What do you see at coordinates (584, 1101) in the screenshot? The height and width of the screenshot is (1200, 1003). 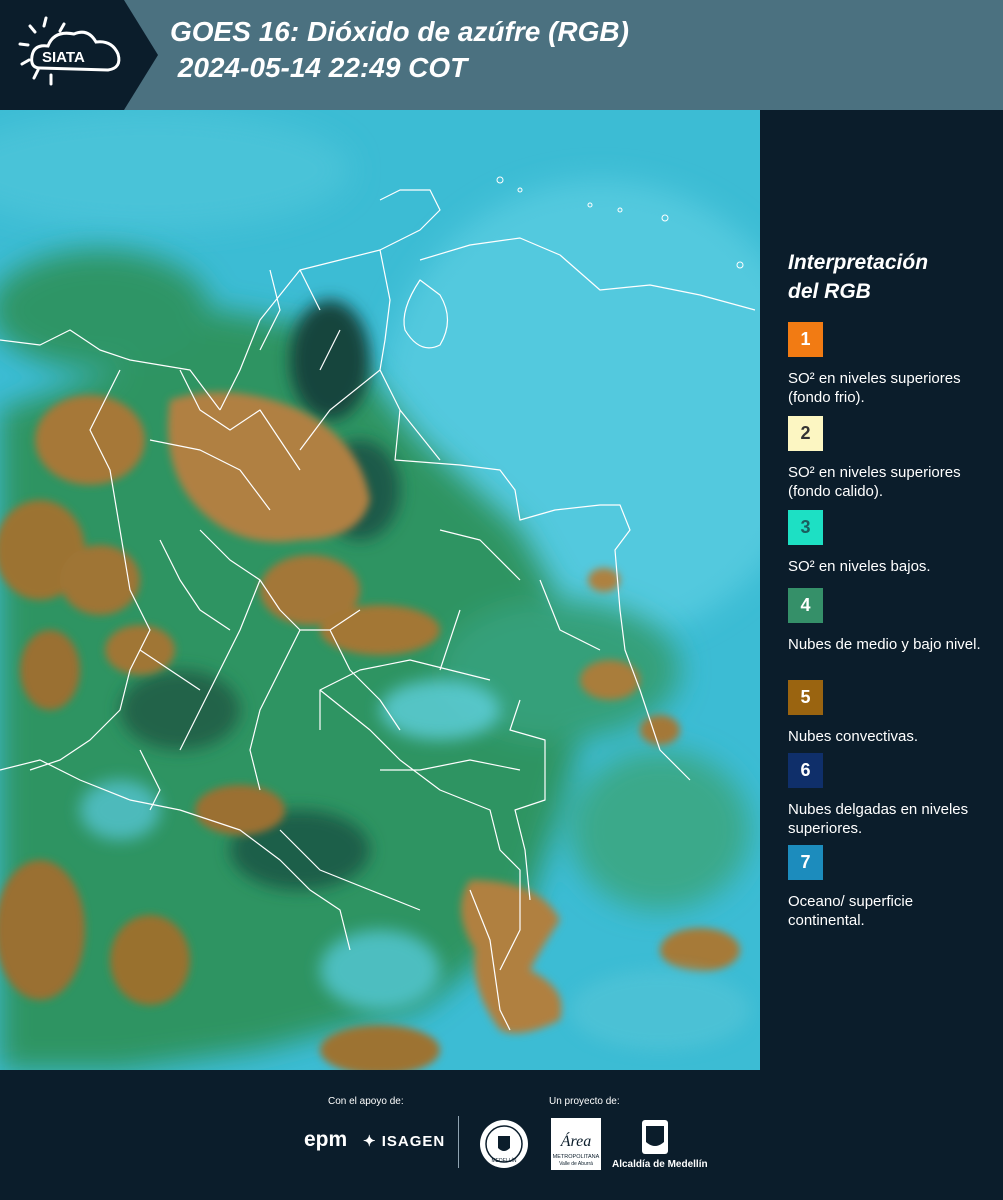 I see `project-label: Un proyecto de:` at bounding box center [584, 1101].